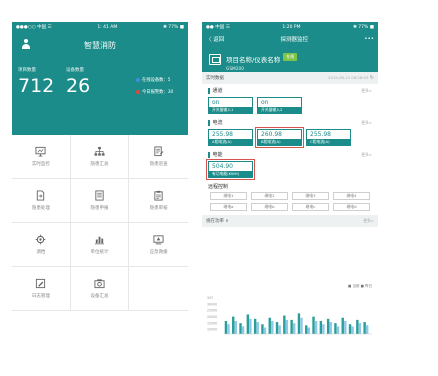  I want to click on back-button: 〈 返回, so click(215, 39).